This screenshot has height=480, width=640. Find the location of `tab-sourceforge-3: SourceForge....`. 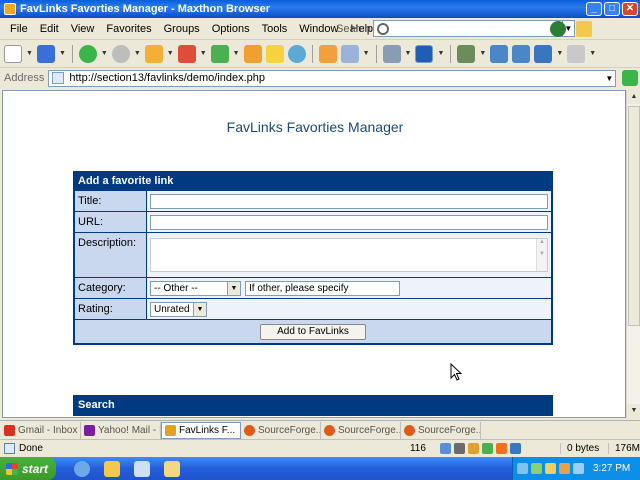

tab-sourceforge-3: SourceForge.... is located at coordinates (441, 430).